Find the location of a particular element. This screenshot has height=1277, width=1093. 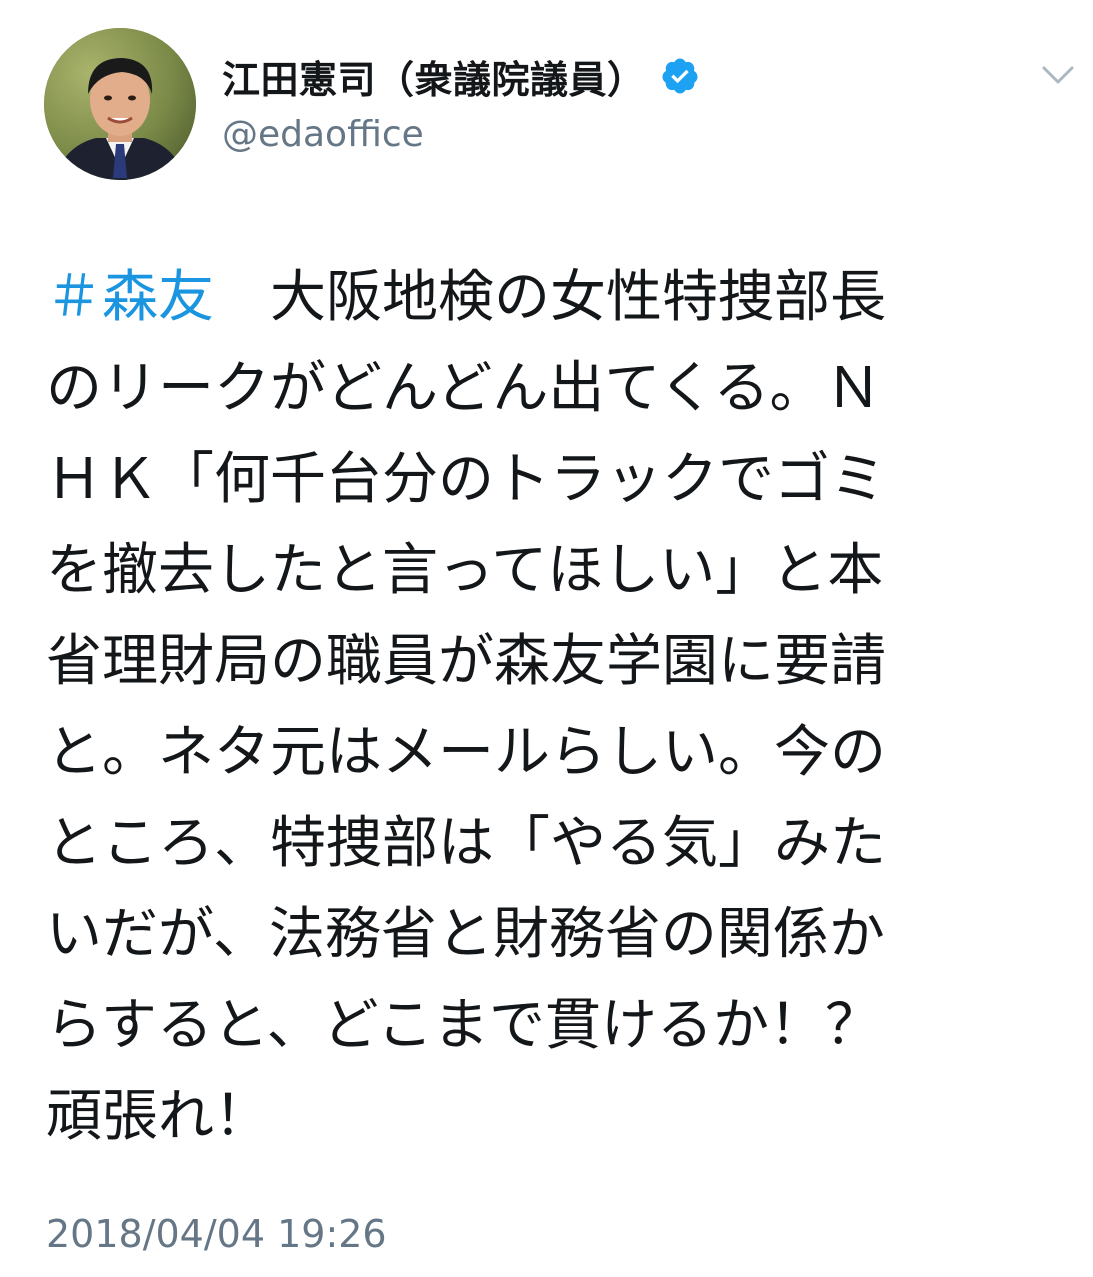

tweet-text-line: 省理財局の職員が森友学園に要請 is located at coordinates (466, 661).